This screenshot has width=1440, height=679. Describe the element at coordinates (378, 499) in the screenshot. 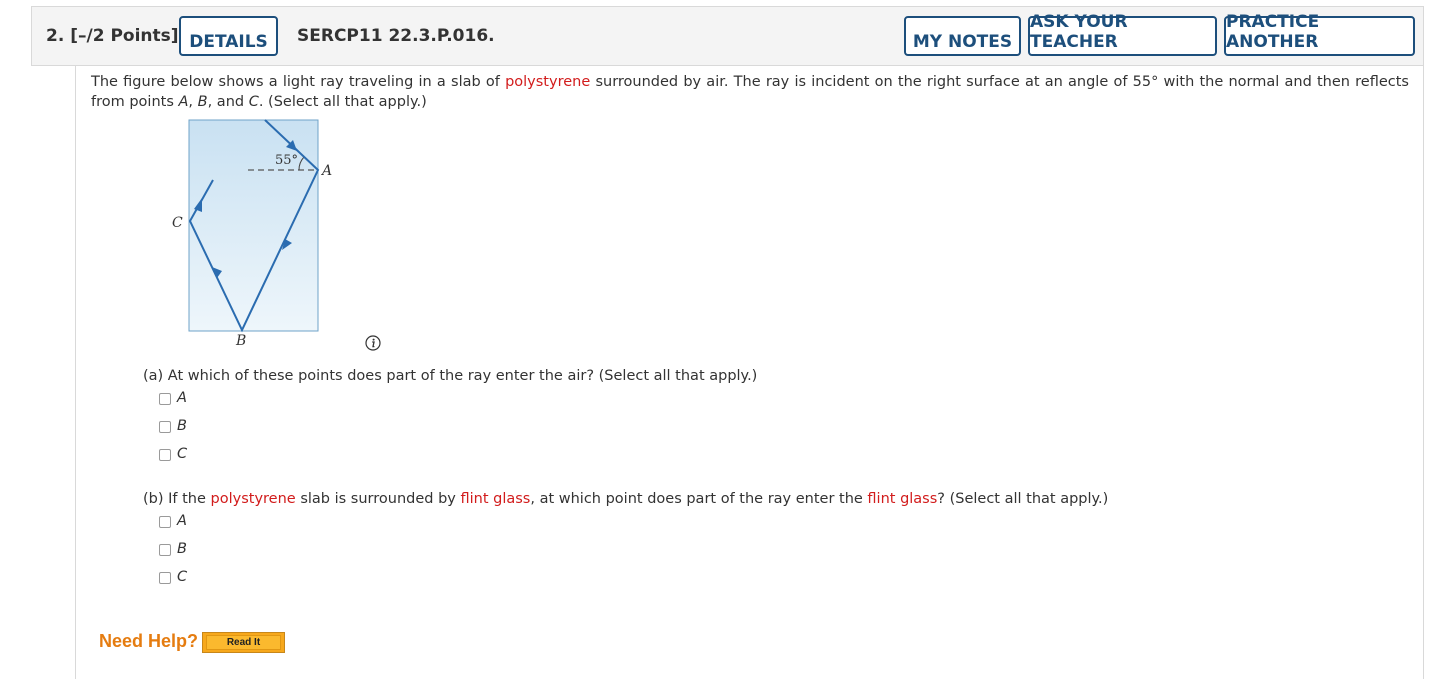

I see `question-text: slab is surrounded by` at that location.